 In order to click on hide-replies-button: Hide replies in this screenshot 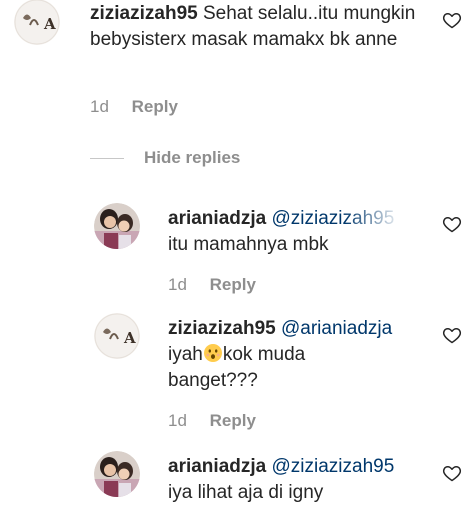, I will do `click(165, 158)`.